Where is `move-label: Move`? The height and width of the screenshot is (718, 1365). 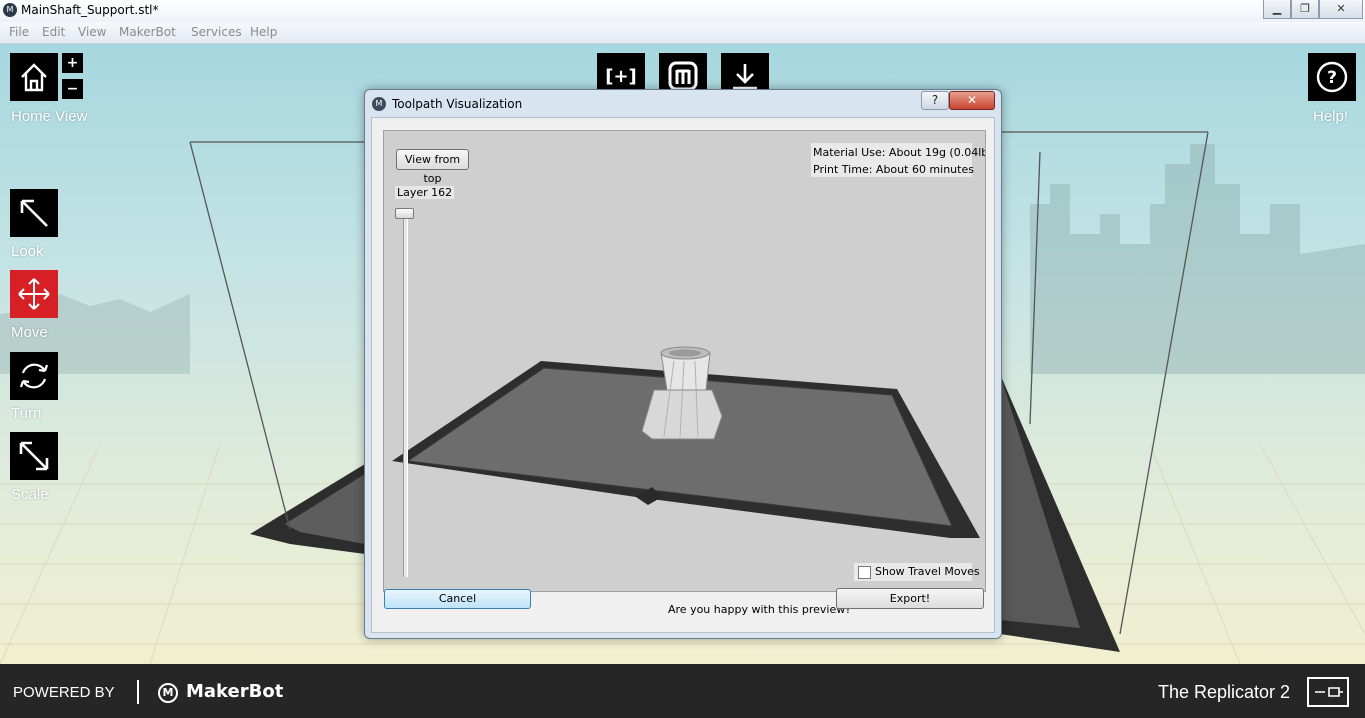
move-label: Move is located at coordinates (29, 332).